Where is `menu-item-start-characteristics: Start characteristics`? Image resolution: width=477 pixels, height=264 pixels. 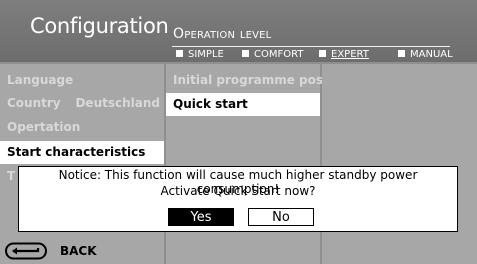 menu-item-start-characteristics: Start characteristics is located at coordinates (82, 152).